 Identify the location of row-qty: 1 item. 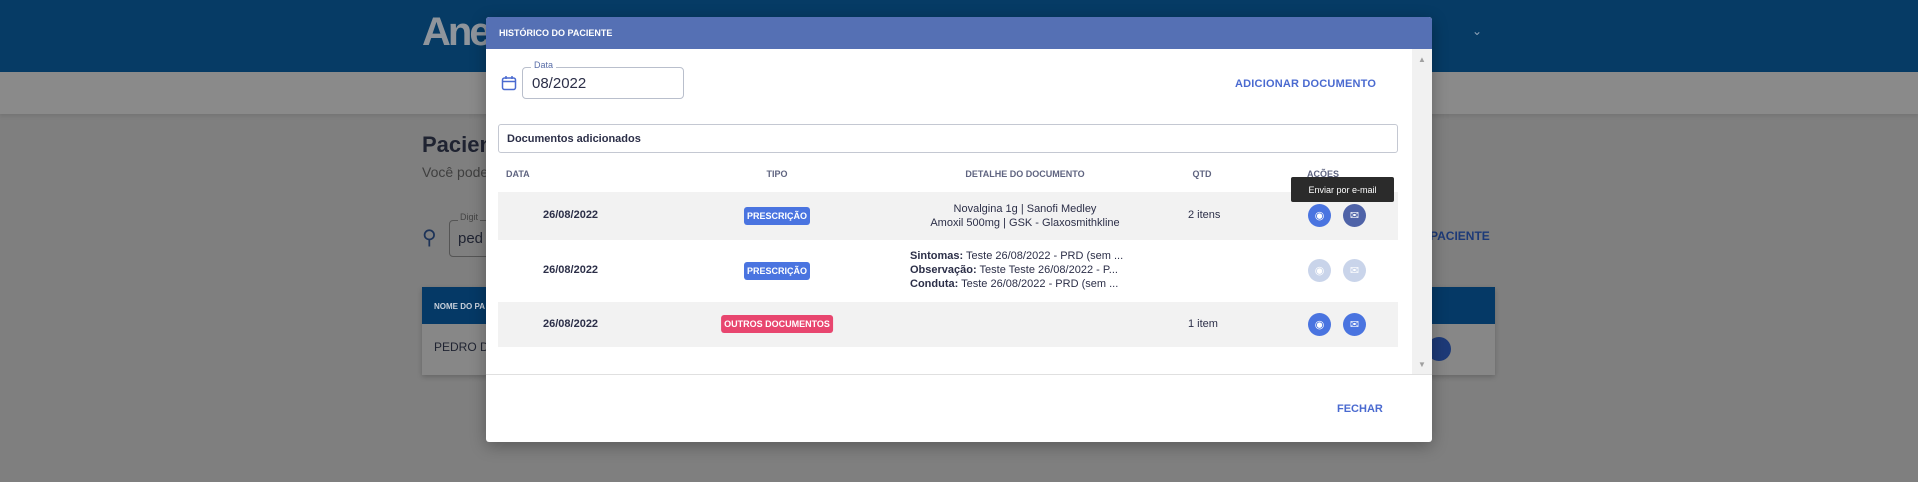
(1203, 324).